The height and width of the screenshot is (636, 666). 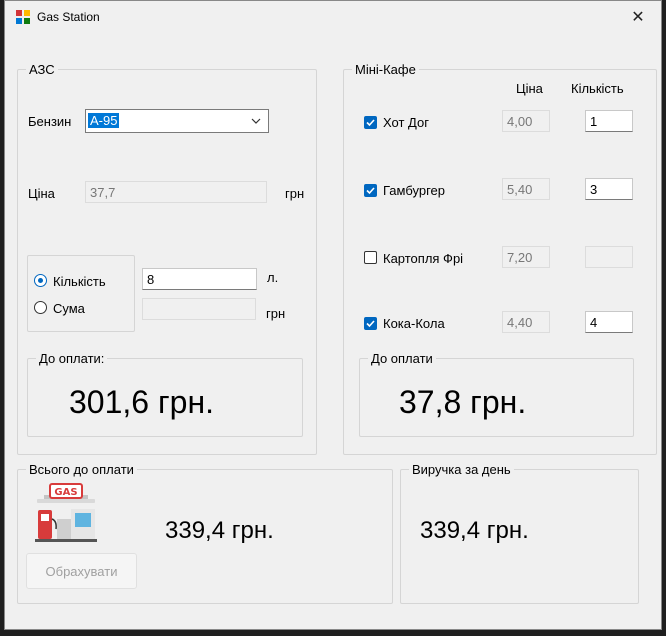 What do you see at coordinates (81, 293) in the screenshot?
I see `mode-group` at bounding box center [81, 293].